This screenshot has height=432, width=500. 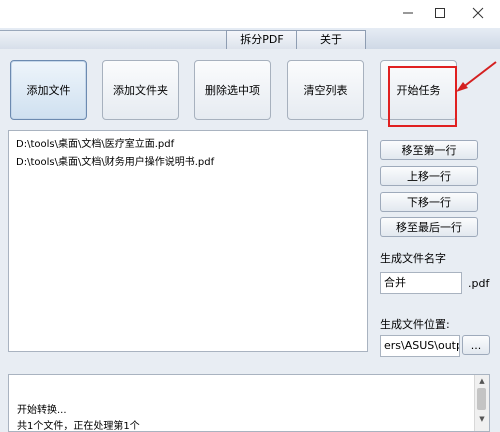 What do you see at coordinates (479, 283) in the screenshot?
I see `output-ext-label: .pdf` at bounding box center [479, 283].